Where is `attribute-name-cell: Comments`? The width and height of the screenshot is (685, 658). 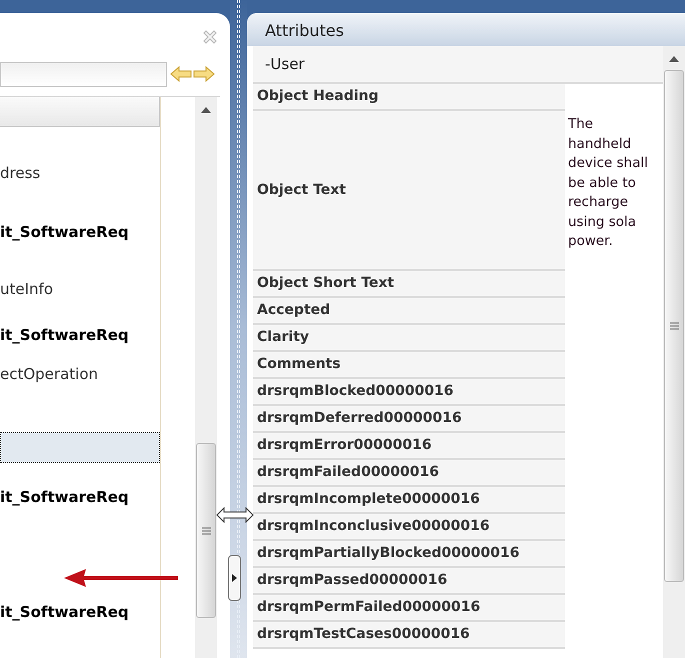 attribute-name-cell: Comments is located at coordinates (409, 365).